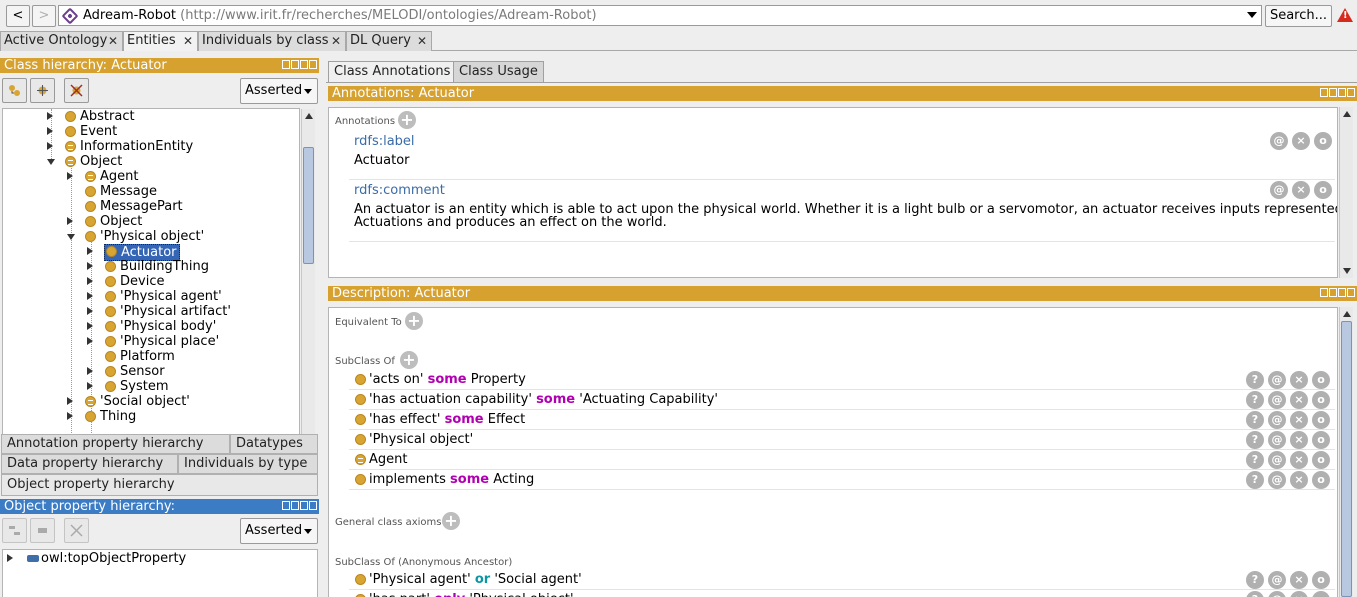 The width and height of the screenshot is (1357, 597). Describe the element at coordinates (833, 593) in the screenshot. I see `axiom-row: 'has part' only 'Physical object'? @ × o` at that location.